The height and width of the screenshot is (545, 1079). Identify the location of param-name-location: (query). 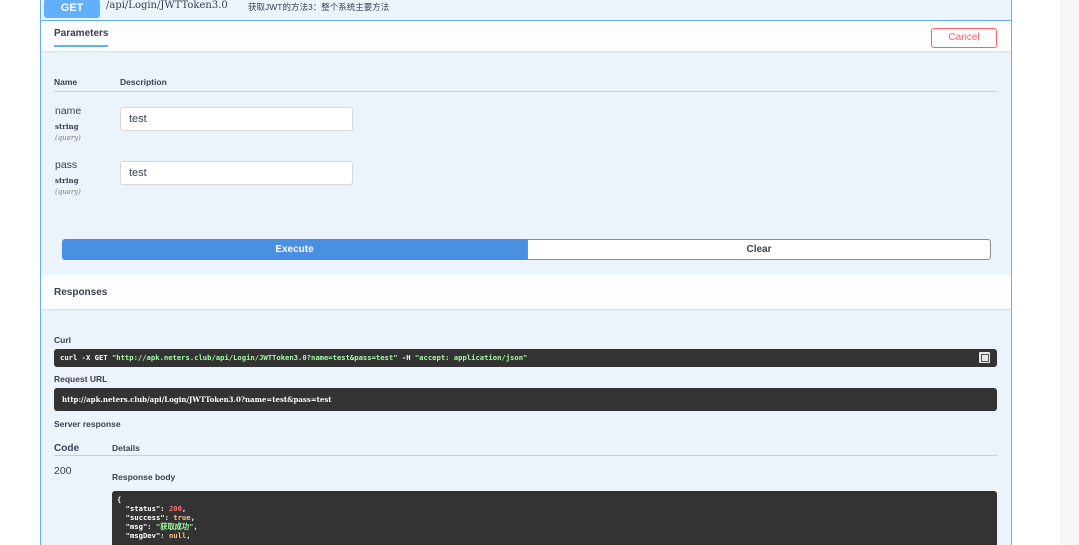
(68, 138).